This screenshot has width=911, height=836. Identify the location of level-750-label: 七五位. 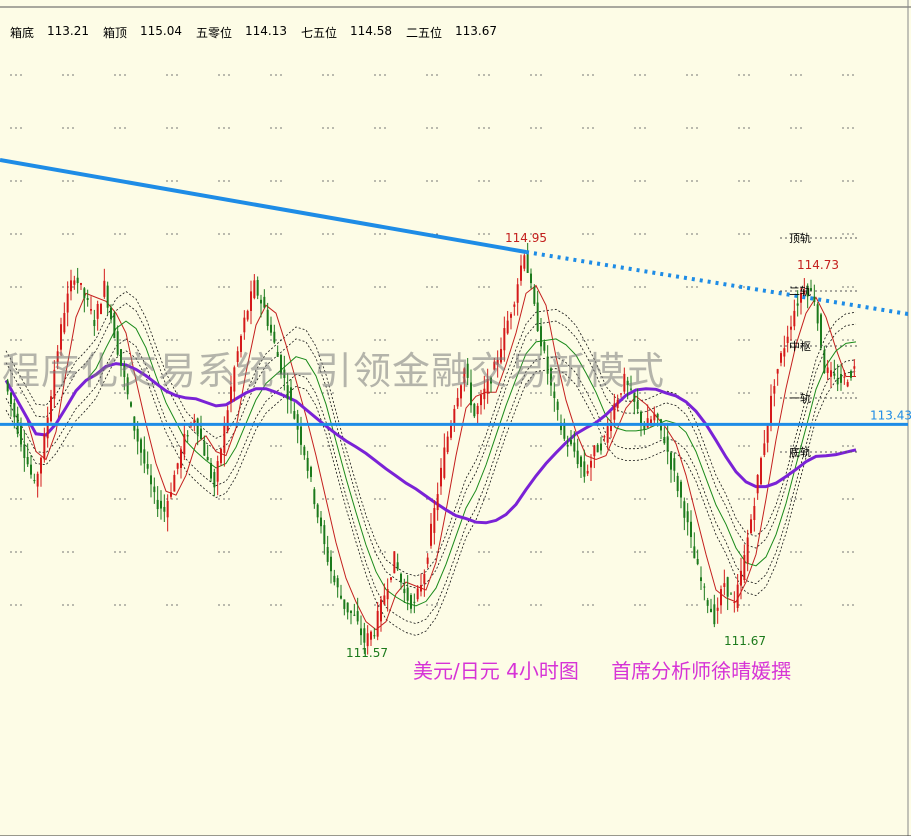
(319, 33).